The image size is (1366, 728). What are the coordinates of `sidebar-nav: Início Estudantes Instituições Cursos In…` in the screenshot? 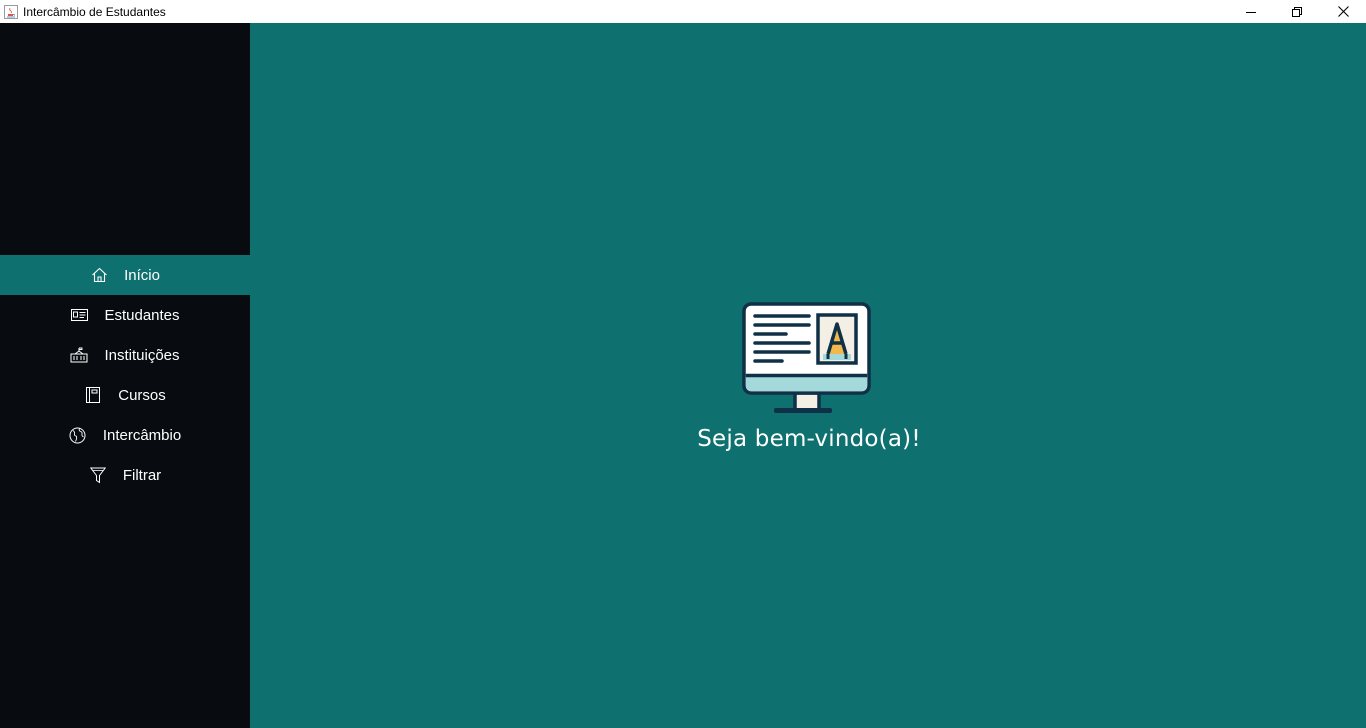 It's located at (125, 375).